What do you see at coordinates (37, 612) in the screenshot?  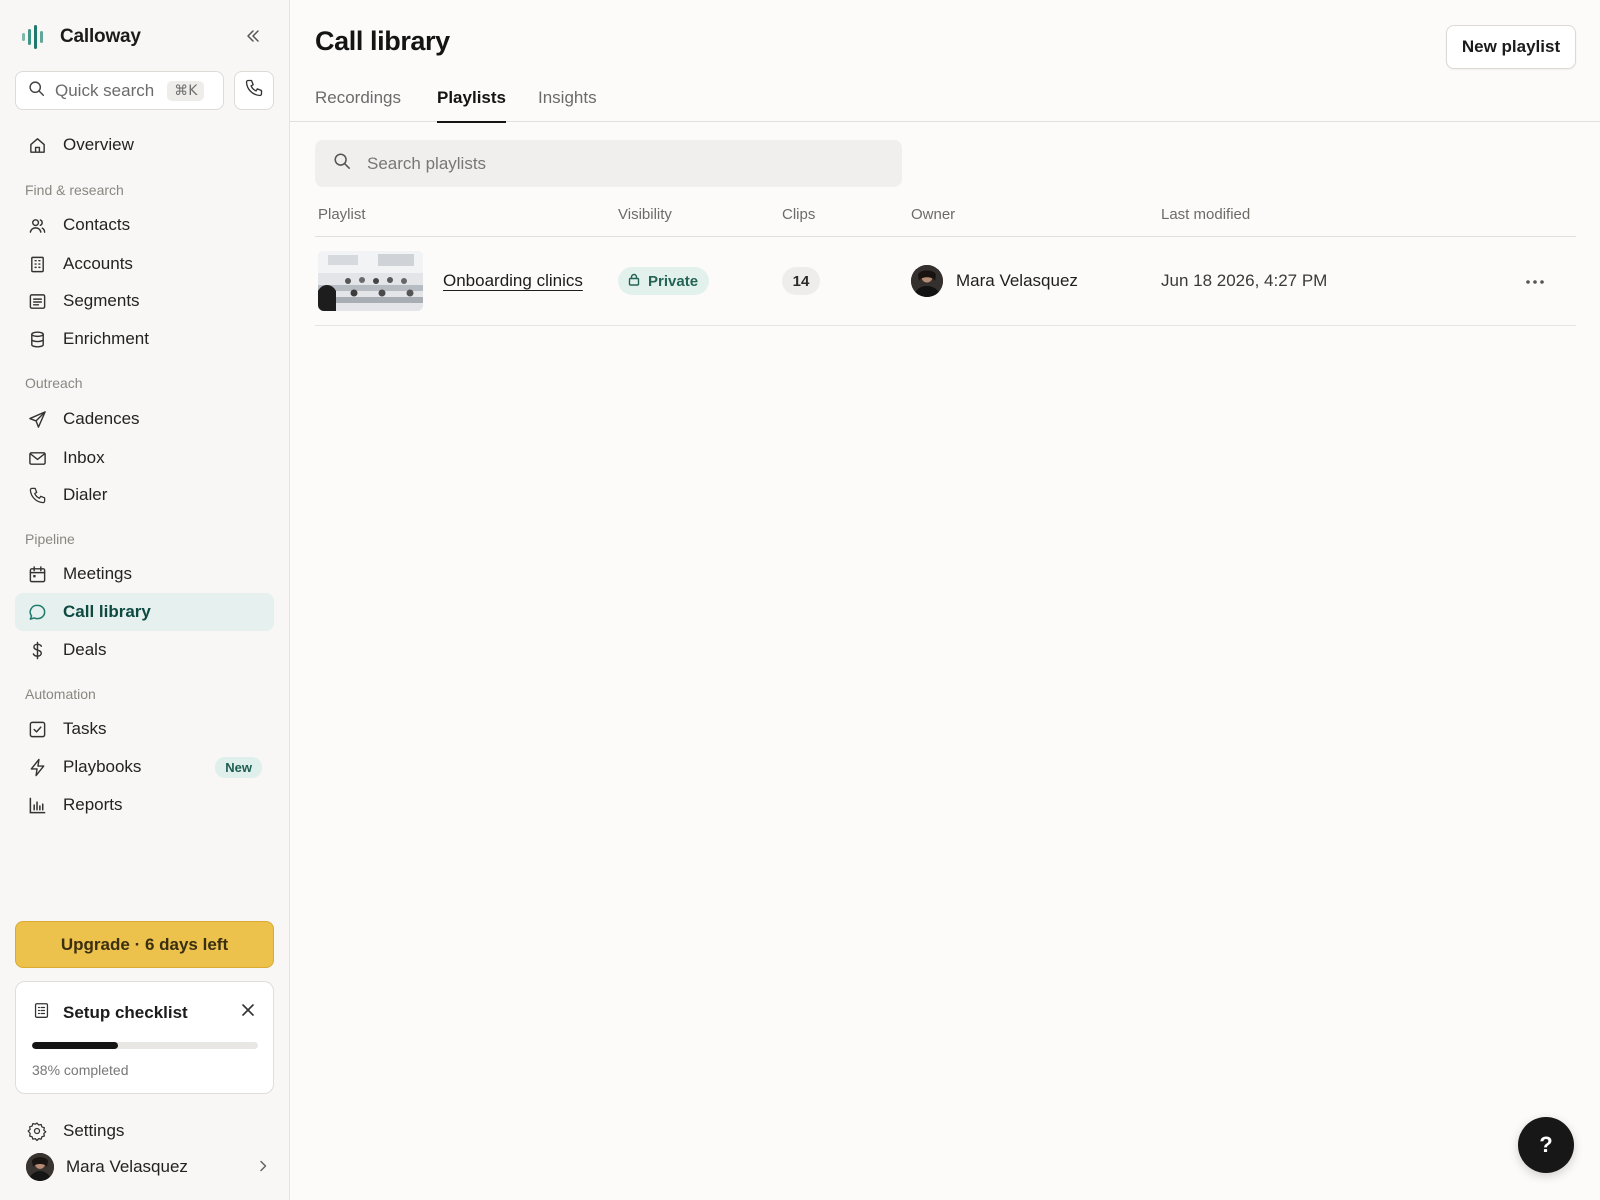 I see `chat-bubble-icon` at bounding box center [37, 612].